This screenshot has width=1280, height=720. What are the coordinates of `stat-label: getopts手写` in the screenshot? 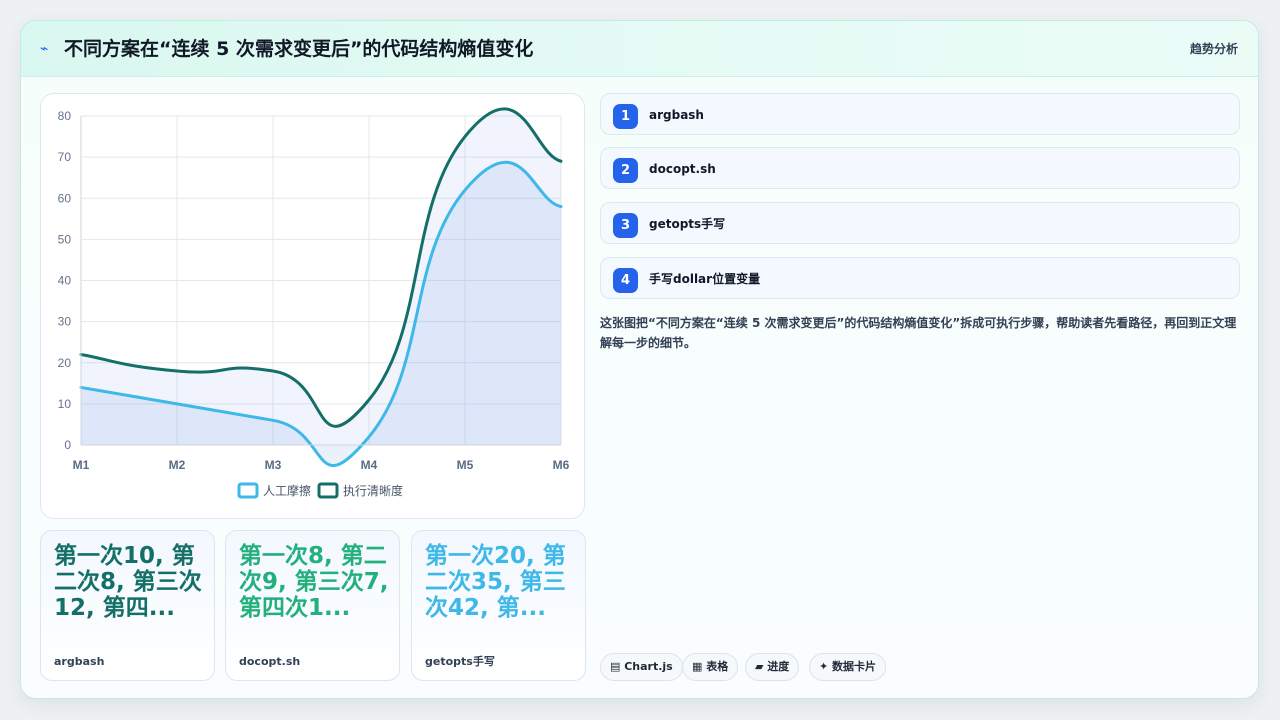 It's located at (460, 661).